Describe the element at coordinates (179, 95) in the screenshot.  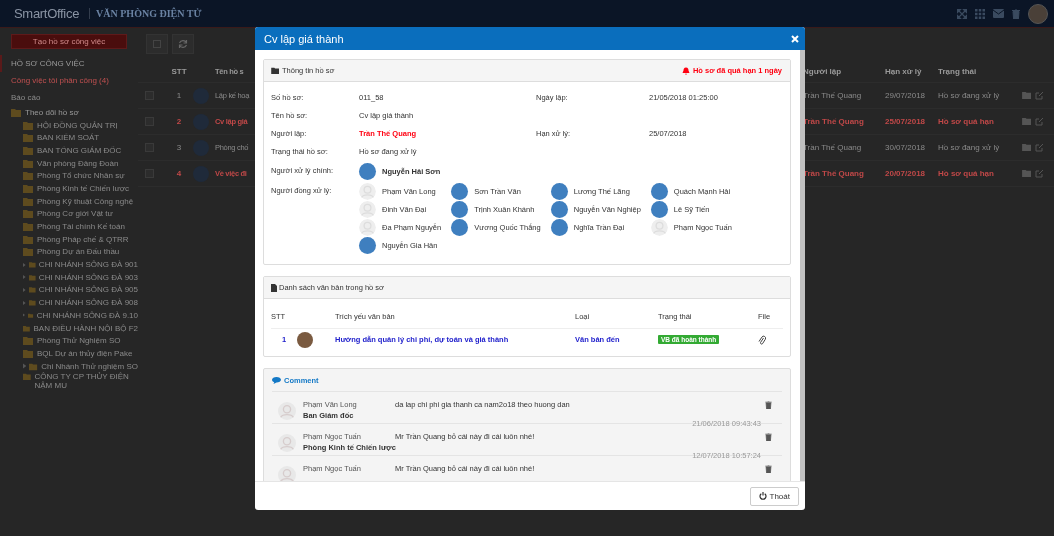
I see `table-cell-text: 1` at that location.